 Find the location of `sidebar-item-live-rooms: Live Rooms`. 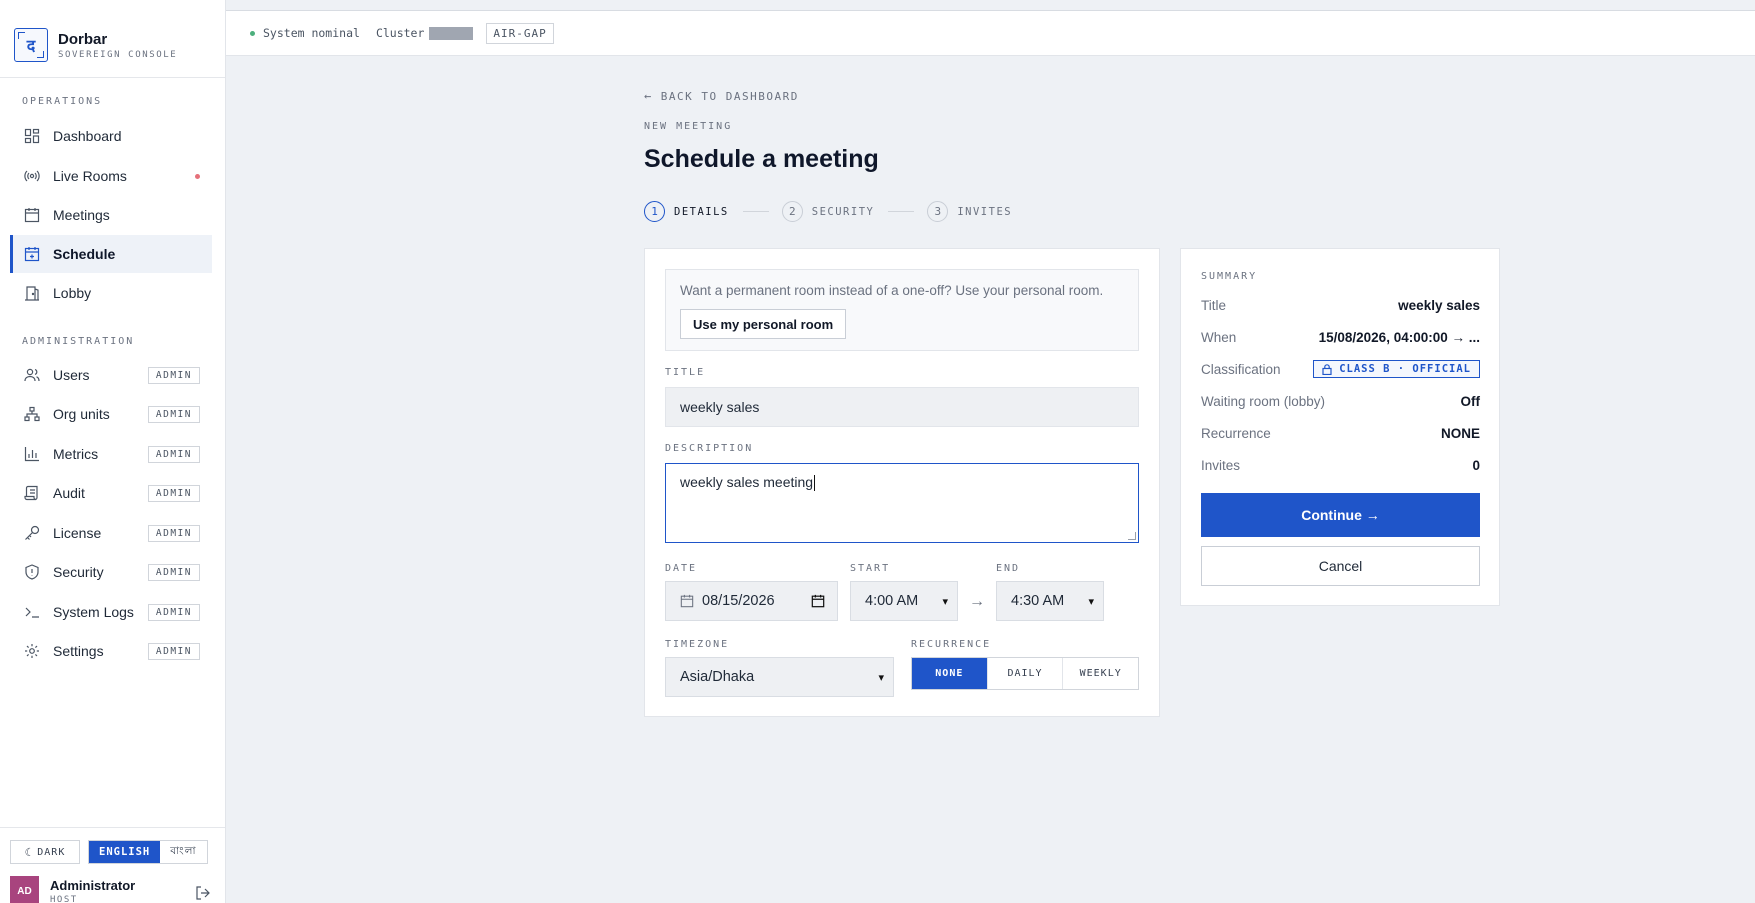

sidebar-item-live-rooms: Live Rooms is located at coordinates (111, 176).